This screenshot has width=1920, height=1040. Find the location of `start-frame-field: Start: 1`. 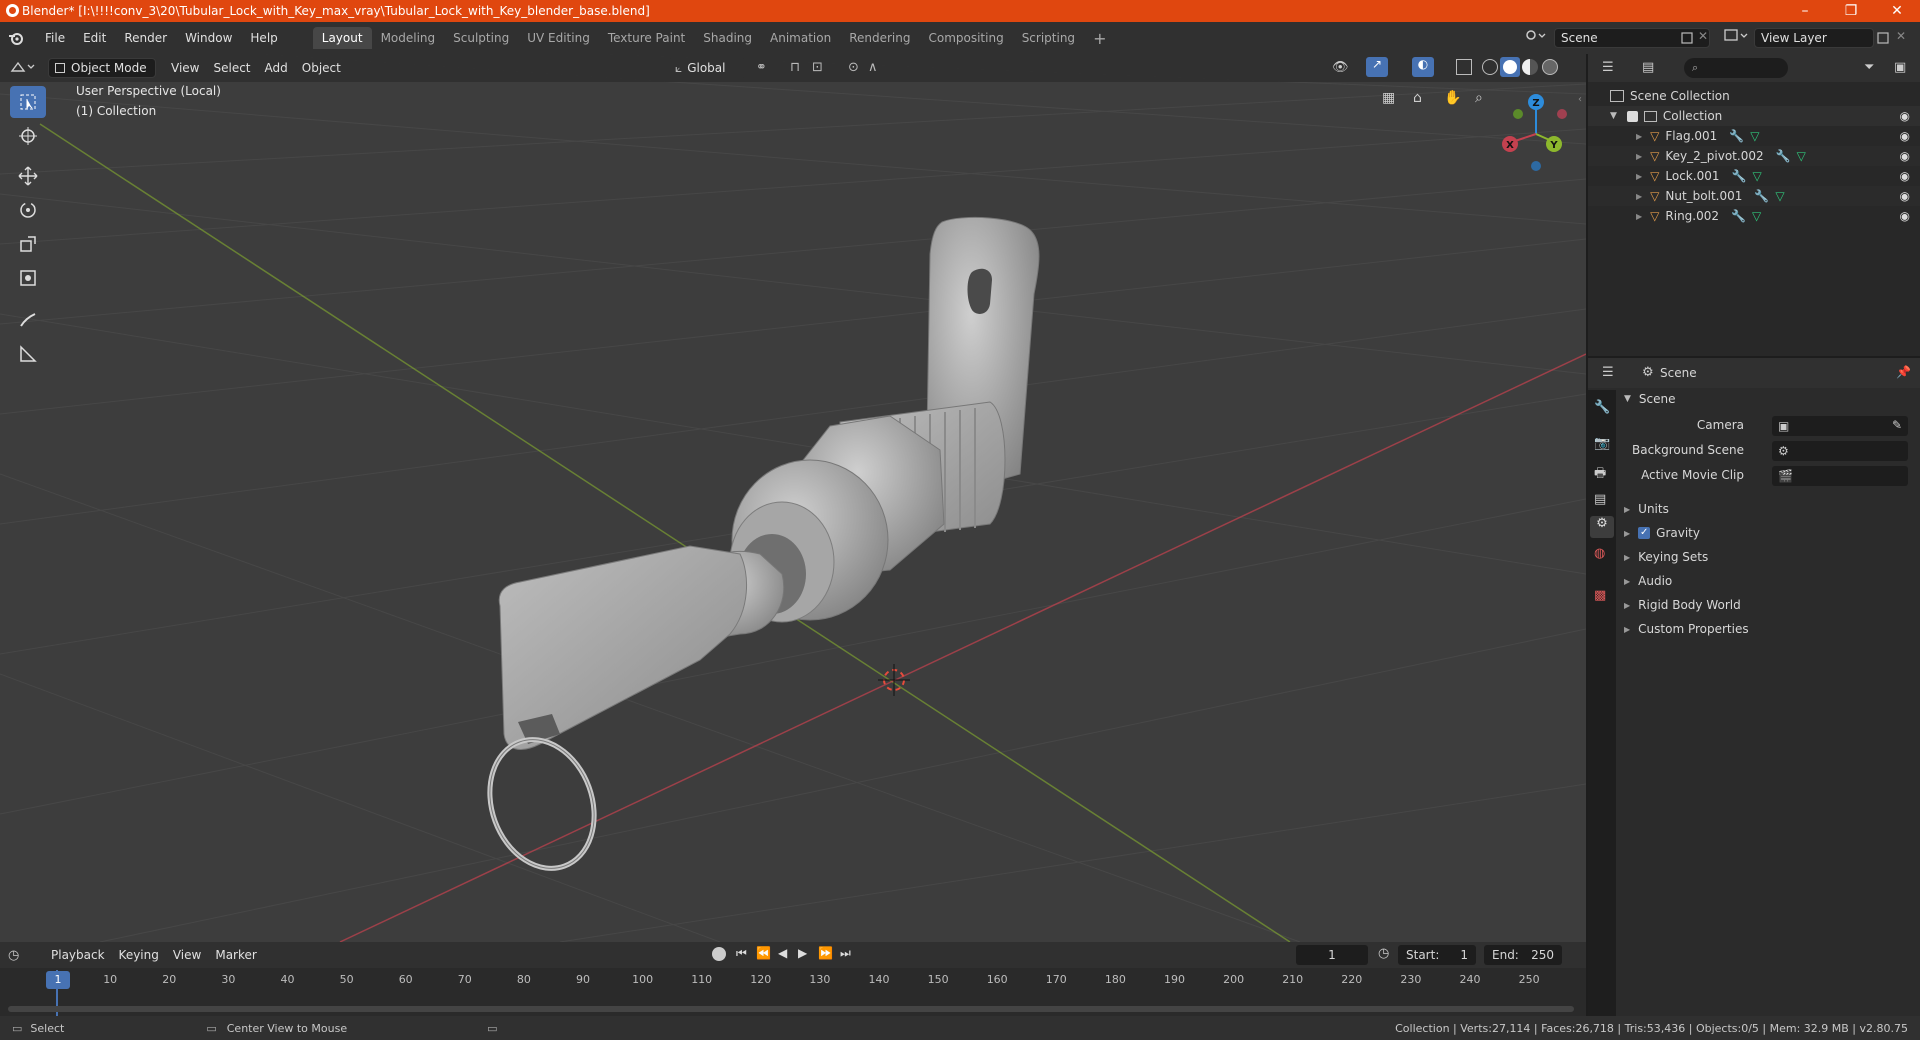

start-frame-field: Start: 1 is located at coordinates (1437, 955).